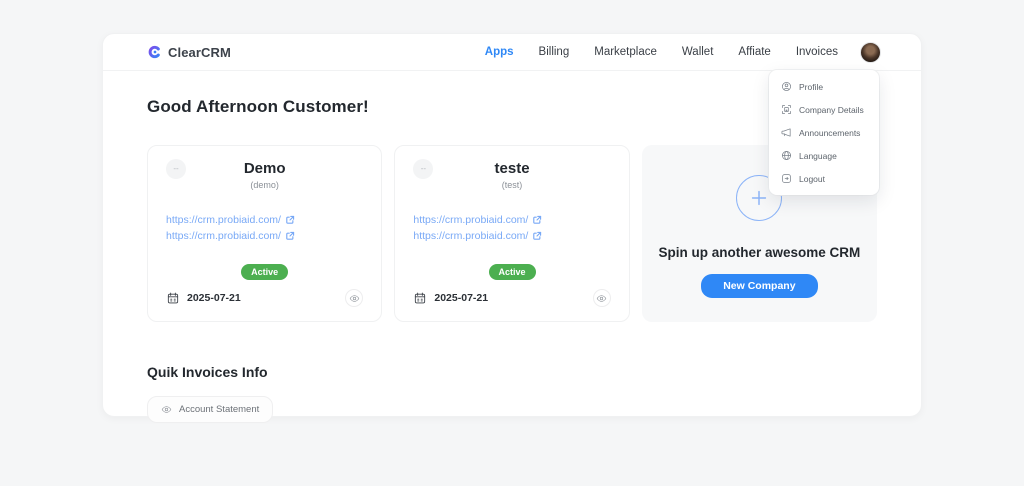 Image resolution: width=1024 pixels, height=486 pixels. Describe the element at coordinates (512, 168) in the screenshot. I see `company-name: teste` at that location.